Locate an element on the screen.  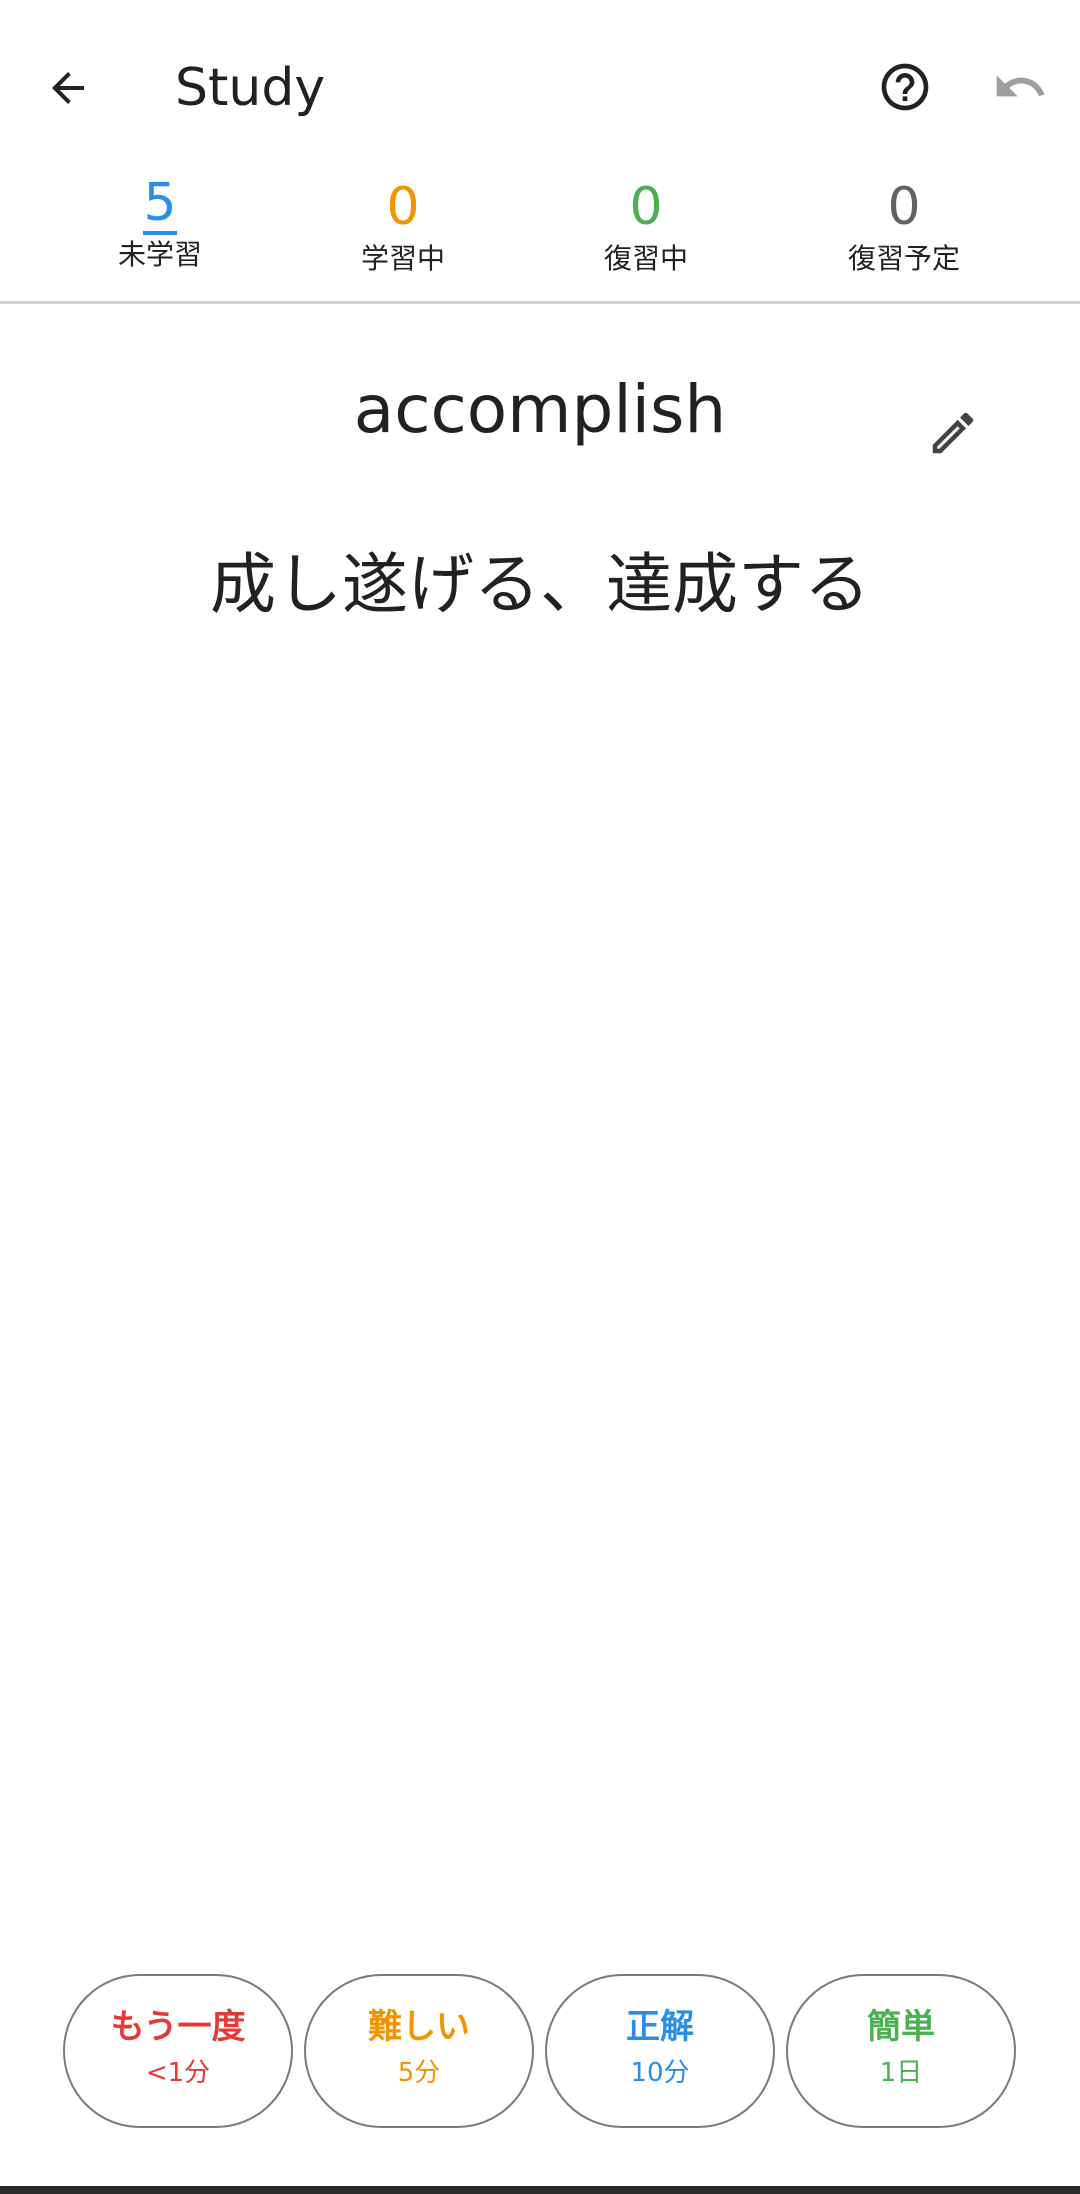
counter-scheduled: 0 復習予定 is located at coordinates (904, 227).